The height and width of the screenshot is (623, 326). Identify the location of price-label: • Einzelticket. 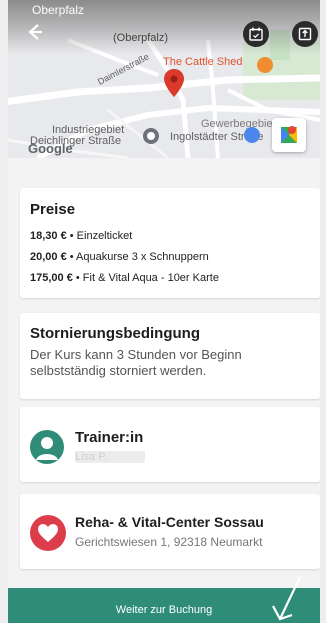
(99, 236).